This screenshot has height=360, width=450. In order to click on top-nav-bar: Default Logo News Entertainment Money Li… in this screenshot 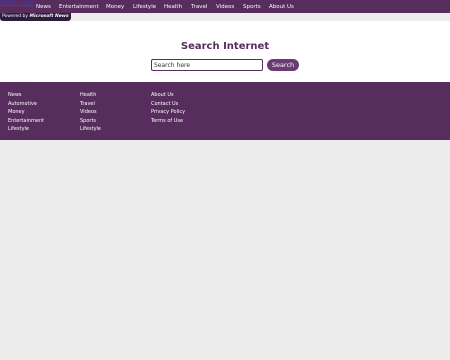, I will do `click(225, 6)`.